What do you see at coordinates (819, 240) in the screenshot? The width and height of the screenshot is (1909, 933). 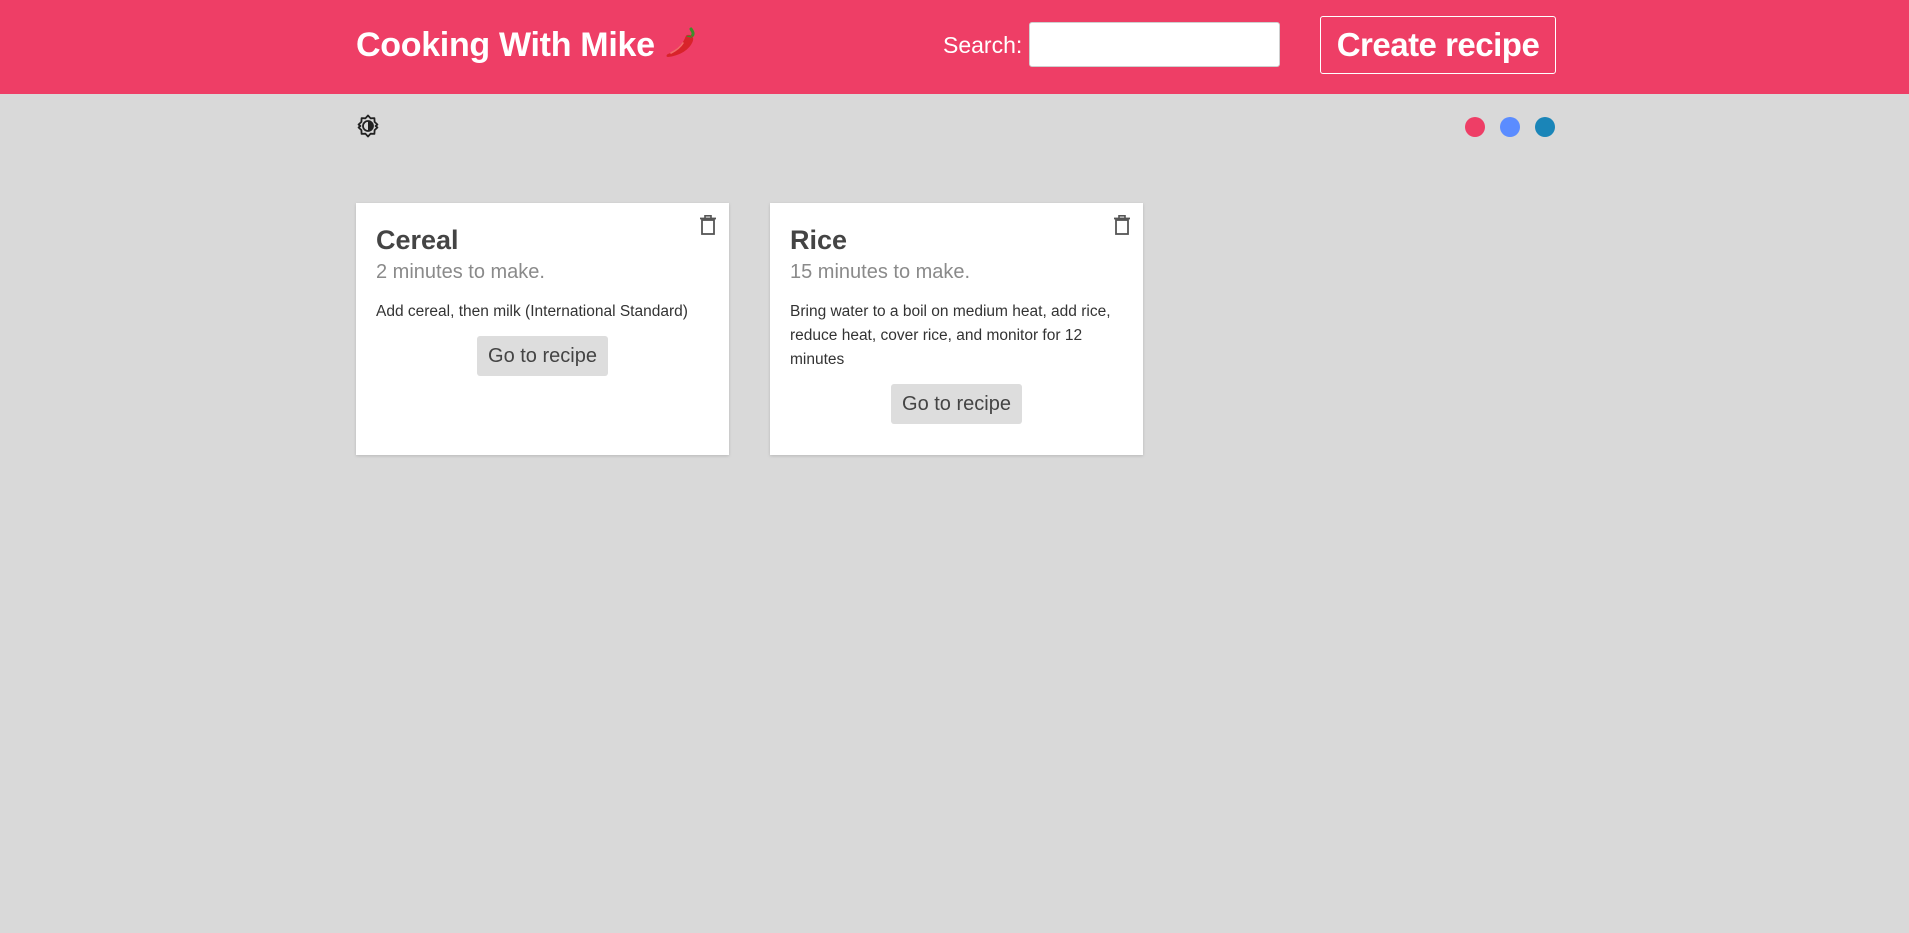 I see `recipe-title: Rice` at bounding box center [819, 240].